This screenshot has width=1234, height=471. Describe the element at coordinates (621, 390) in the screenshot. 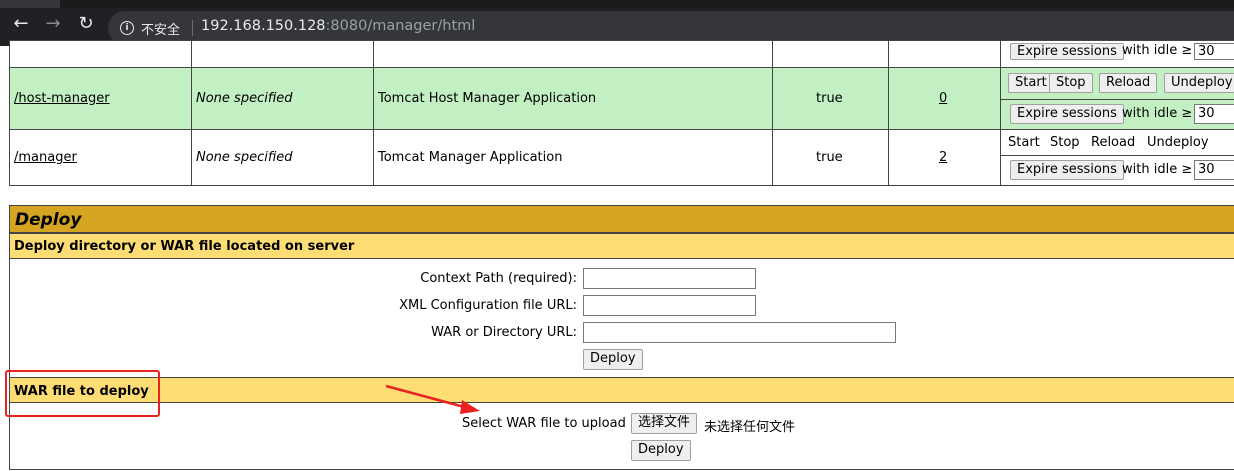

I see `war-upload-header: WAR file to deploy` at that location.